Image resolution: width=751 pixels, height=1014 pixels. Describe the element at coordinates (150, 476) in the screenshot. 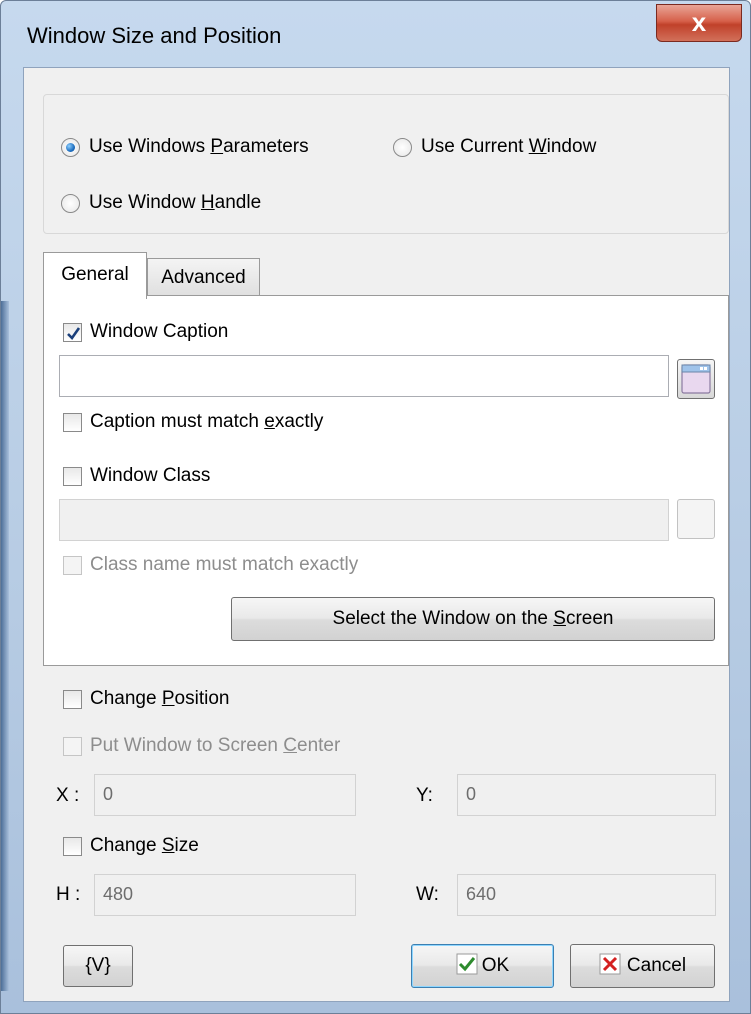

I see `window-class-label: Window Class` at that location.